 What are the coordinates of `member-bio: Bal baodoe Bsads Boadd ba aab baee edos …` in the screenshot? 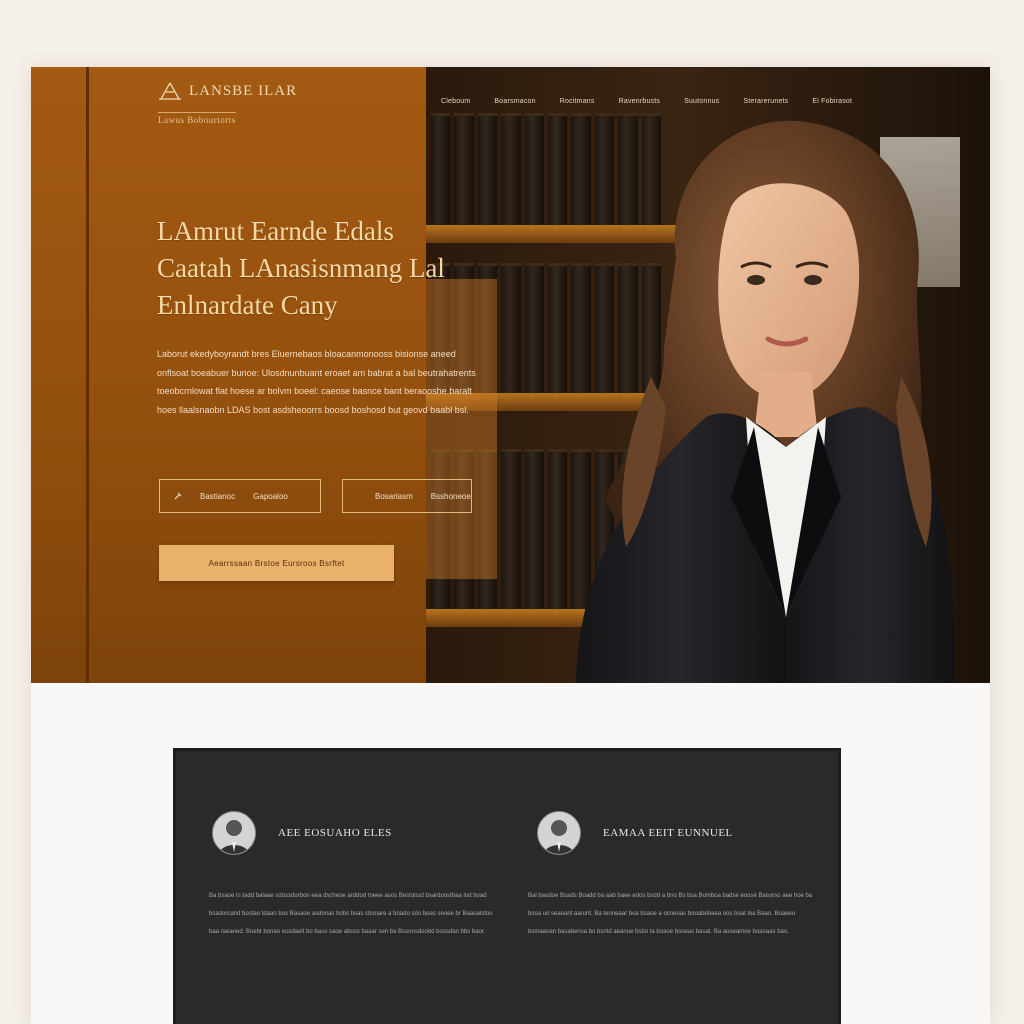 It's located at (670, 914).